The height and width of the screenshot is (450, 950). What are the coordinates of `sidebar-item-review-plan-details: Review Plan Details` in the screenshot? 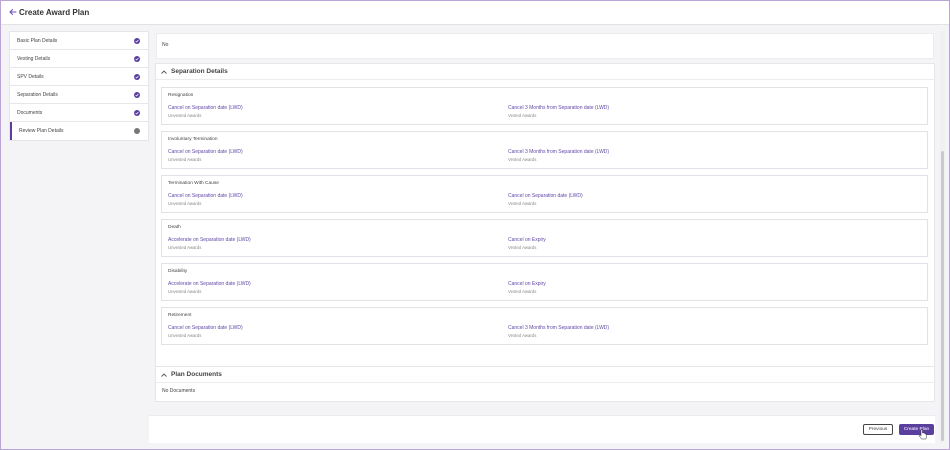 It's located at (79, 131).